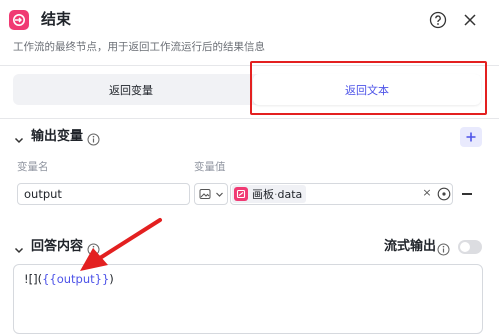 This screenshot has height=334, width=499. I want to click on toggle-knob, so click(465, 247).